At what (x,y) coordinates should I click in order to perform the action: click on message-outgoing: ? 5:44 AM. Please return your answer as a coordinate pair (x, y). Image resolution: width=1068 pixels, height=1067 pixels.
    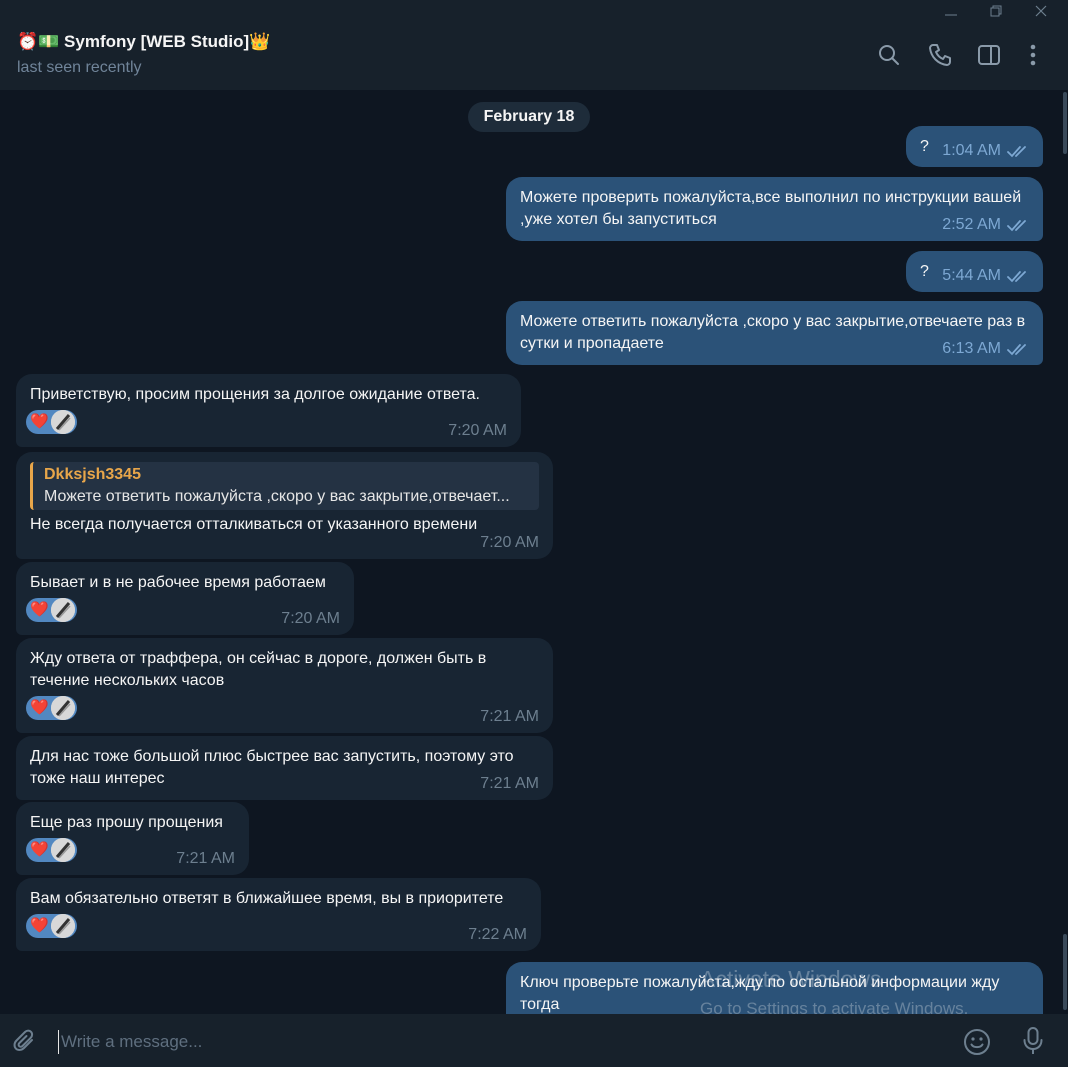
    Looking at the image, I should click on (974, 271).